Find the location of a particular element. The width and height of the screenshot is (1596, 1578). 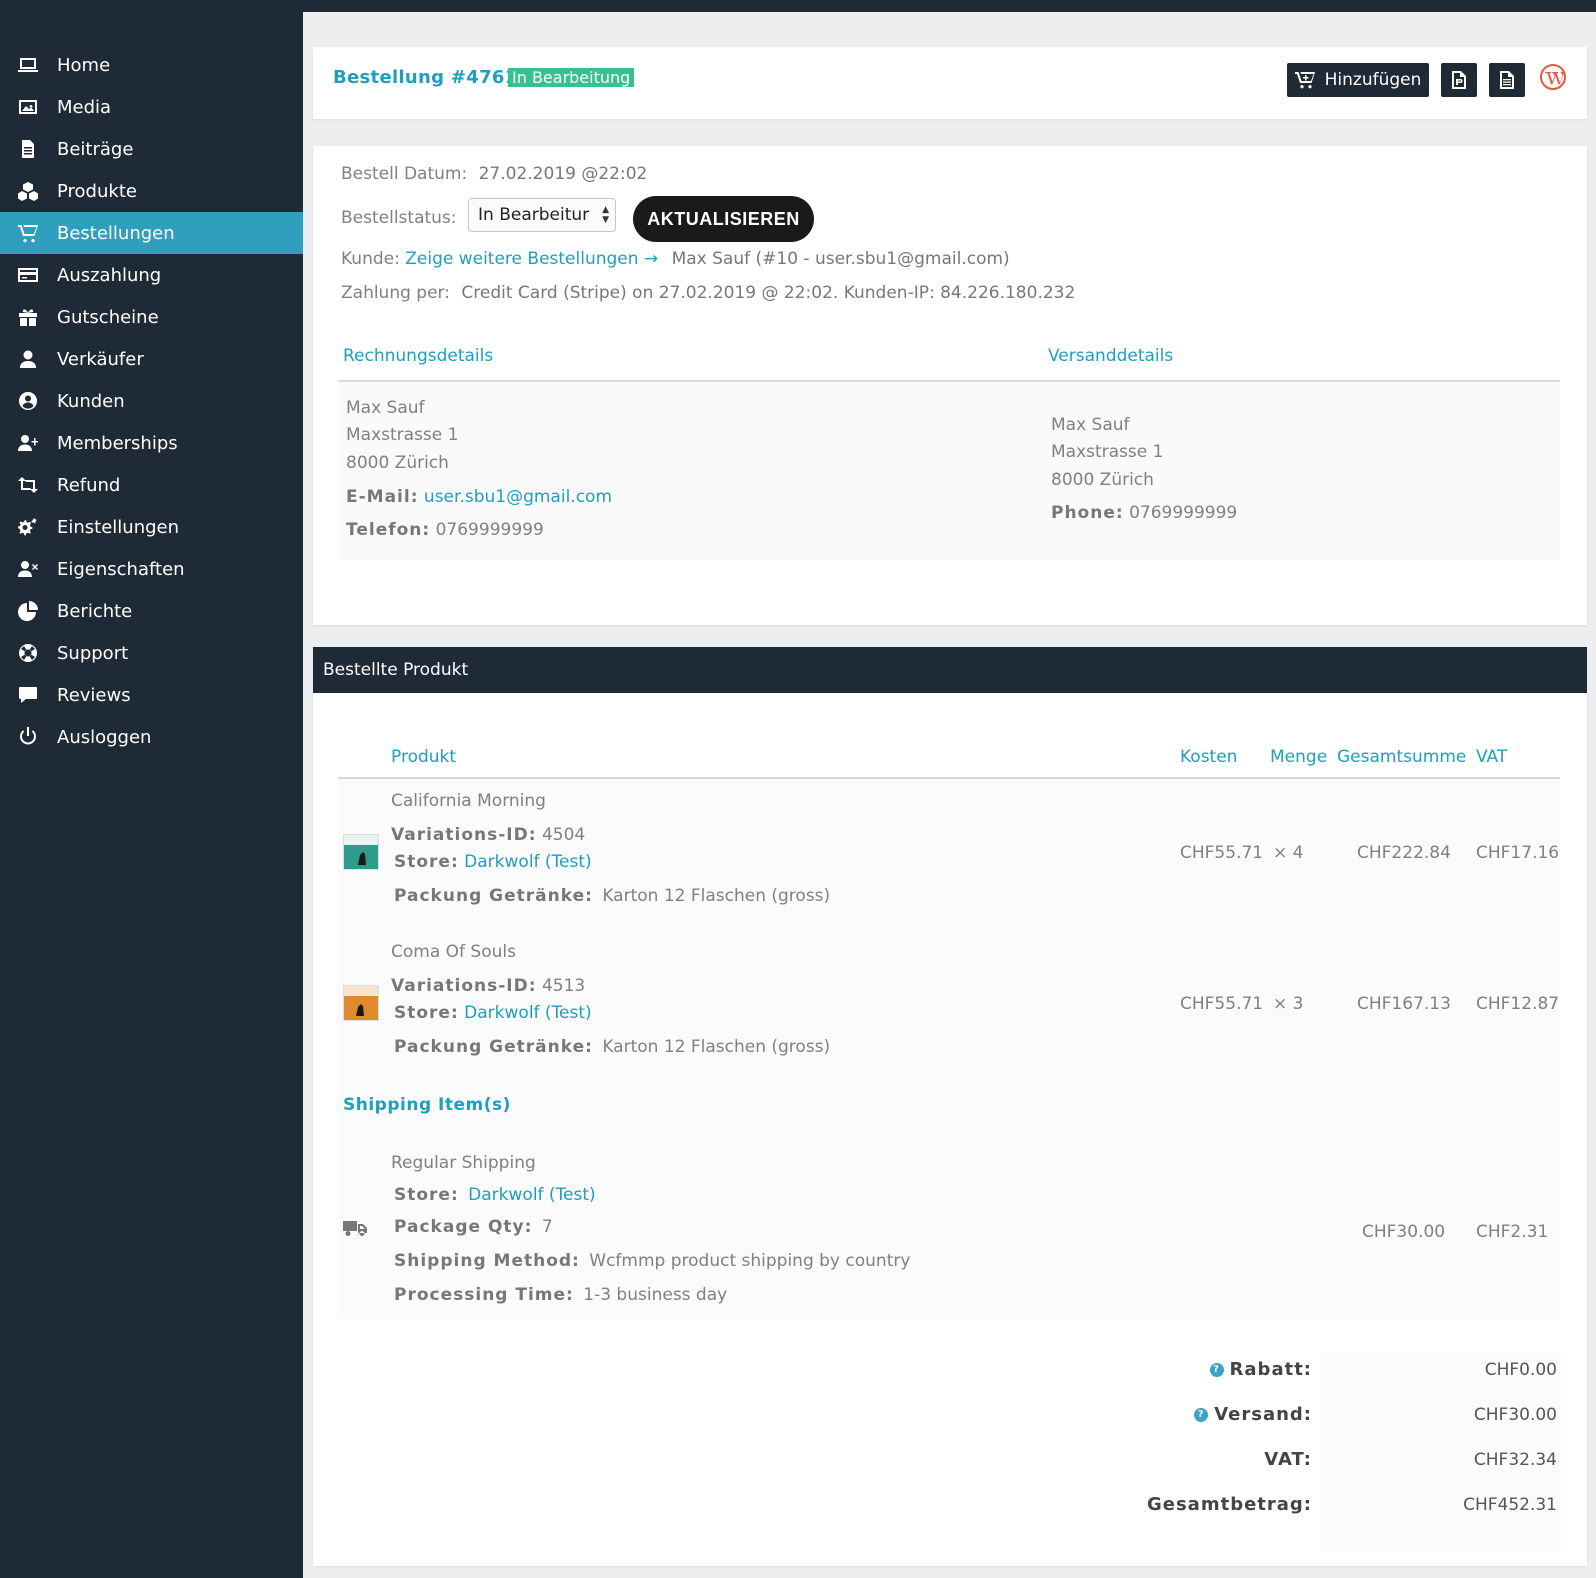

shipping-store-row: Store: Darkwolf (Test) is located at coordinates (495, 1195).